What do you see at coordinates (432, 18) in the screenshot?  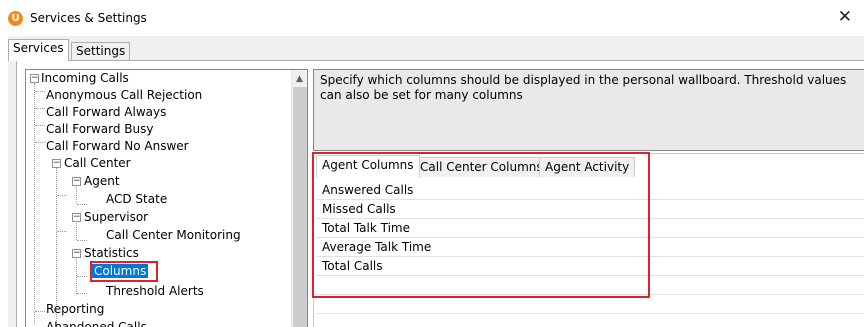 I see `title-bar: U Services & Settings ✕` at bounding box center [432, 18].